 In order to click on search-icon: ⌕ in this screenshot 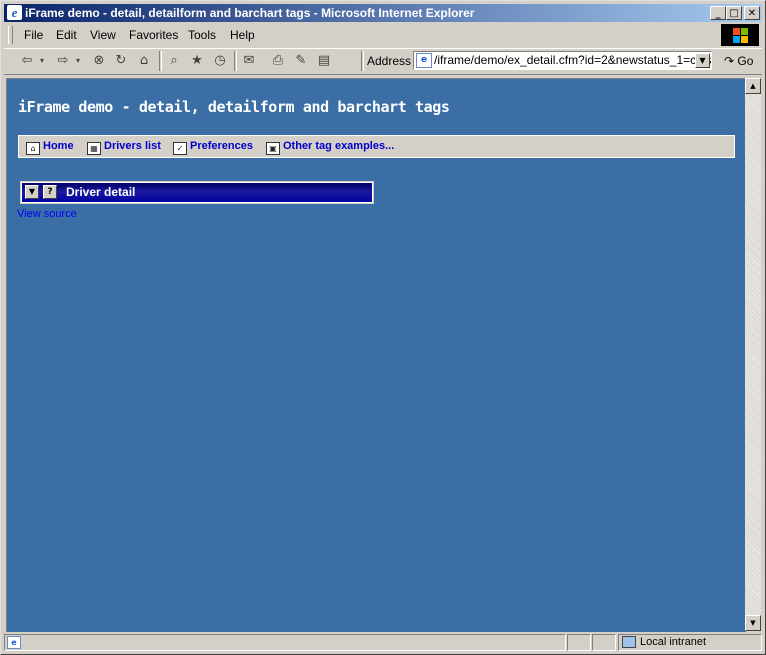, I will do `click(174, 61)`.